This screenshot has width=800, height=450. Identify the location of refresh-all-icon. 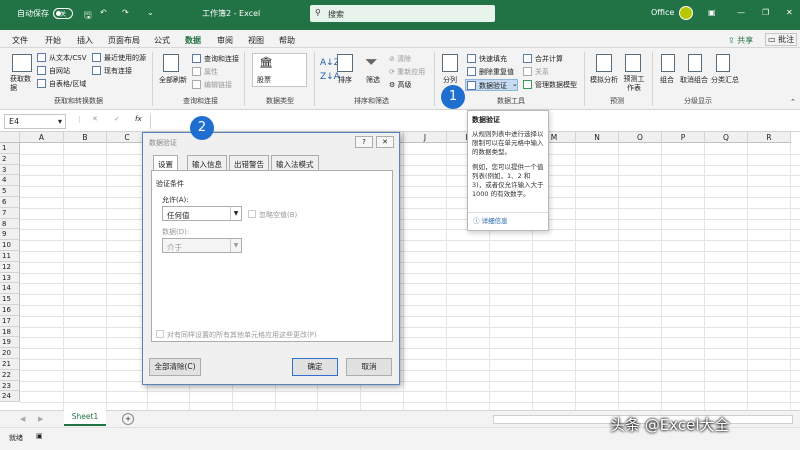
(171, 63).